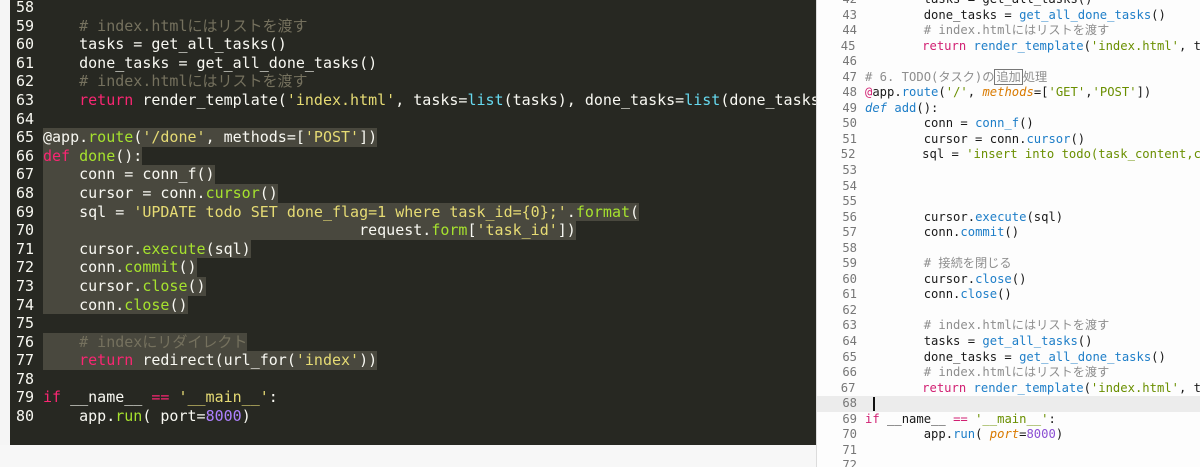 The height and width of the screenshot is (467, 1200). What do you see at coordinates (571, 211) in the screenshot?
I see `code-token: .` at bounding box center [571, 211].